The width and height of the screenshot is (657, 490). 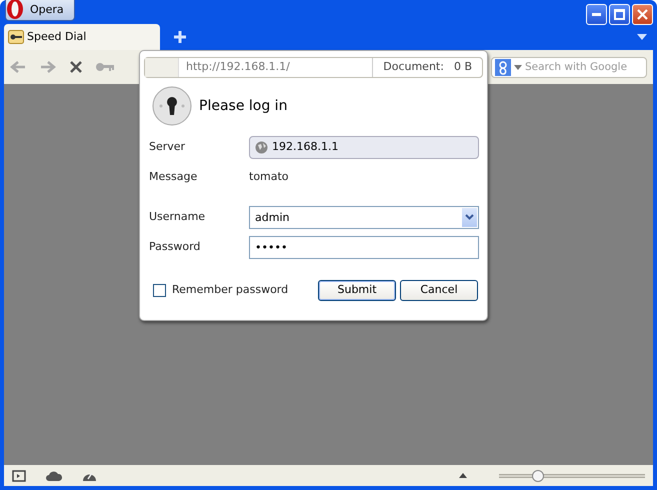 I want to click on username-label: Username, so click(x=177, y=216).